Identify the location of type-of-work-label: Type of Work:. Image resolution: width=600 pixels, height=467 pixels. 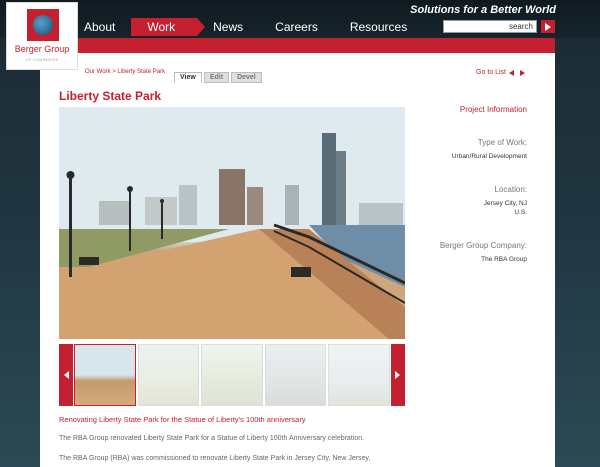
(502, 142).